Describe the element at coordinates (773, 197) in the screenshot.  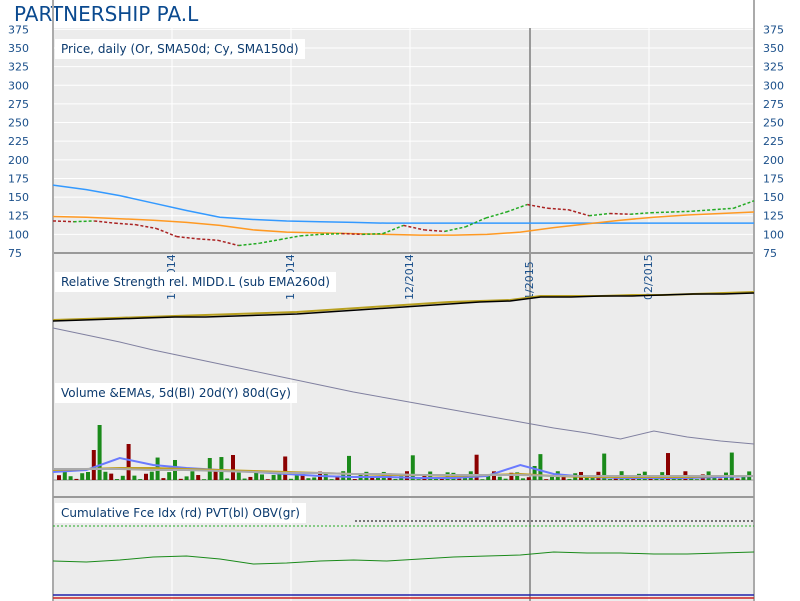
I see `y-tick-label-right: 150` at that location.